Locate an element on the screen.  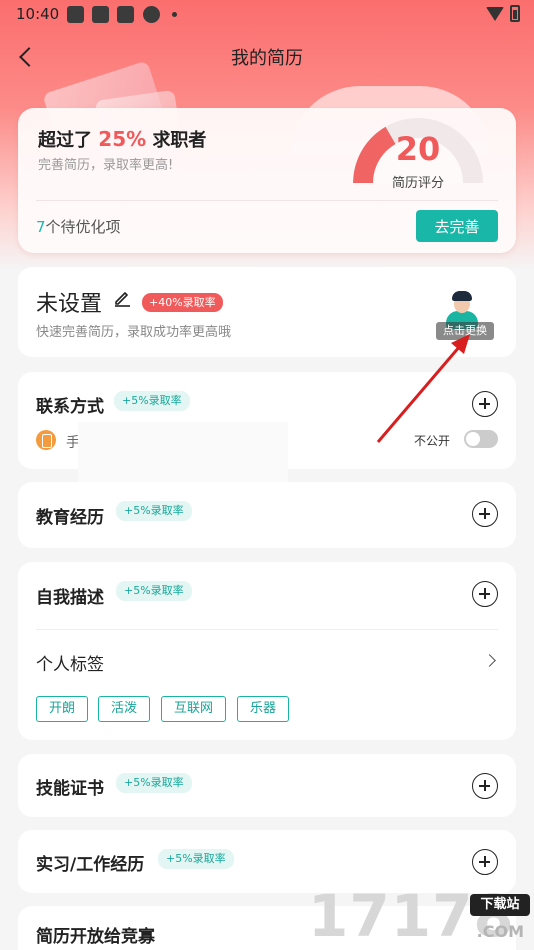
more-notifications-dot is located at coordinates (174, 14).